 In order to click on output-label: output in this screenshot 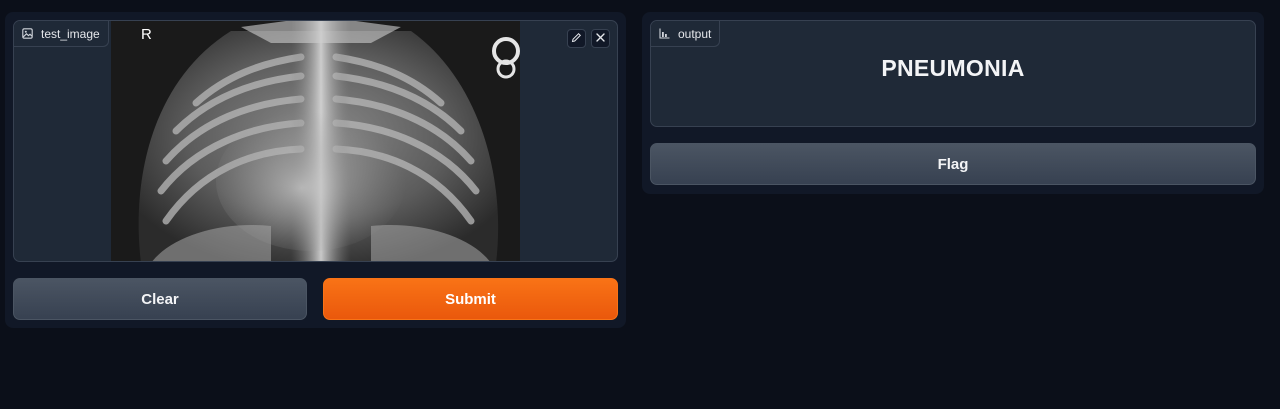, I will do `click(686, 34)`.